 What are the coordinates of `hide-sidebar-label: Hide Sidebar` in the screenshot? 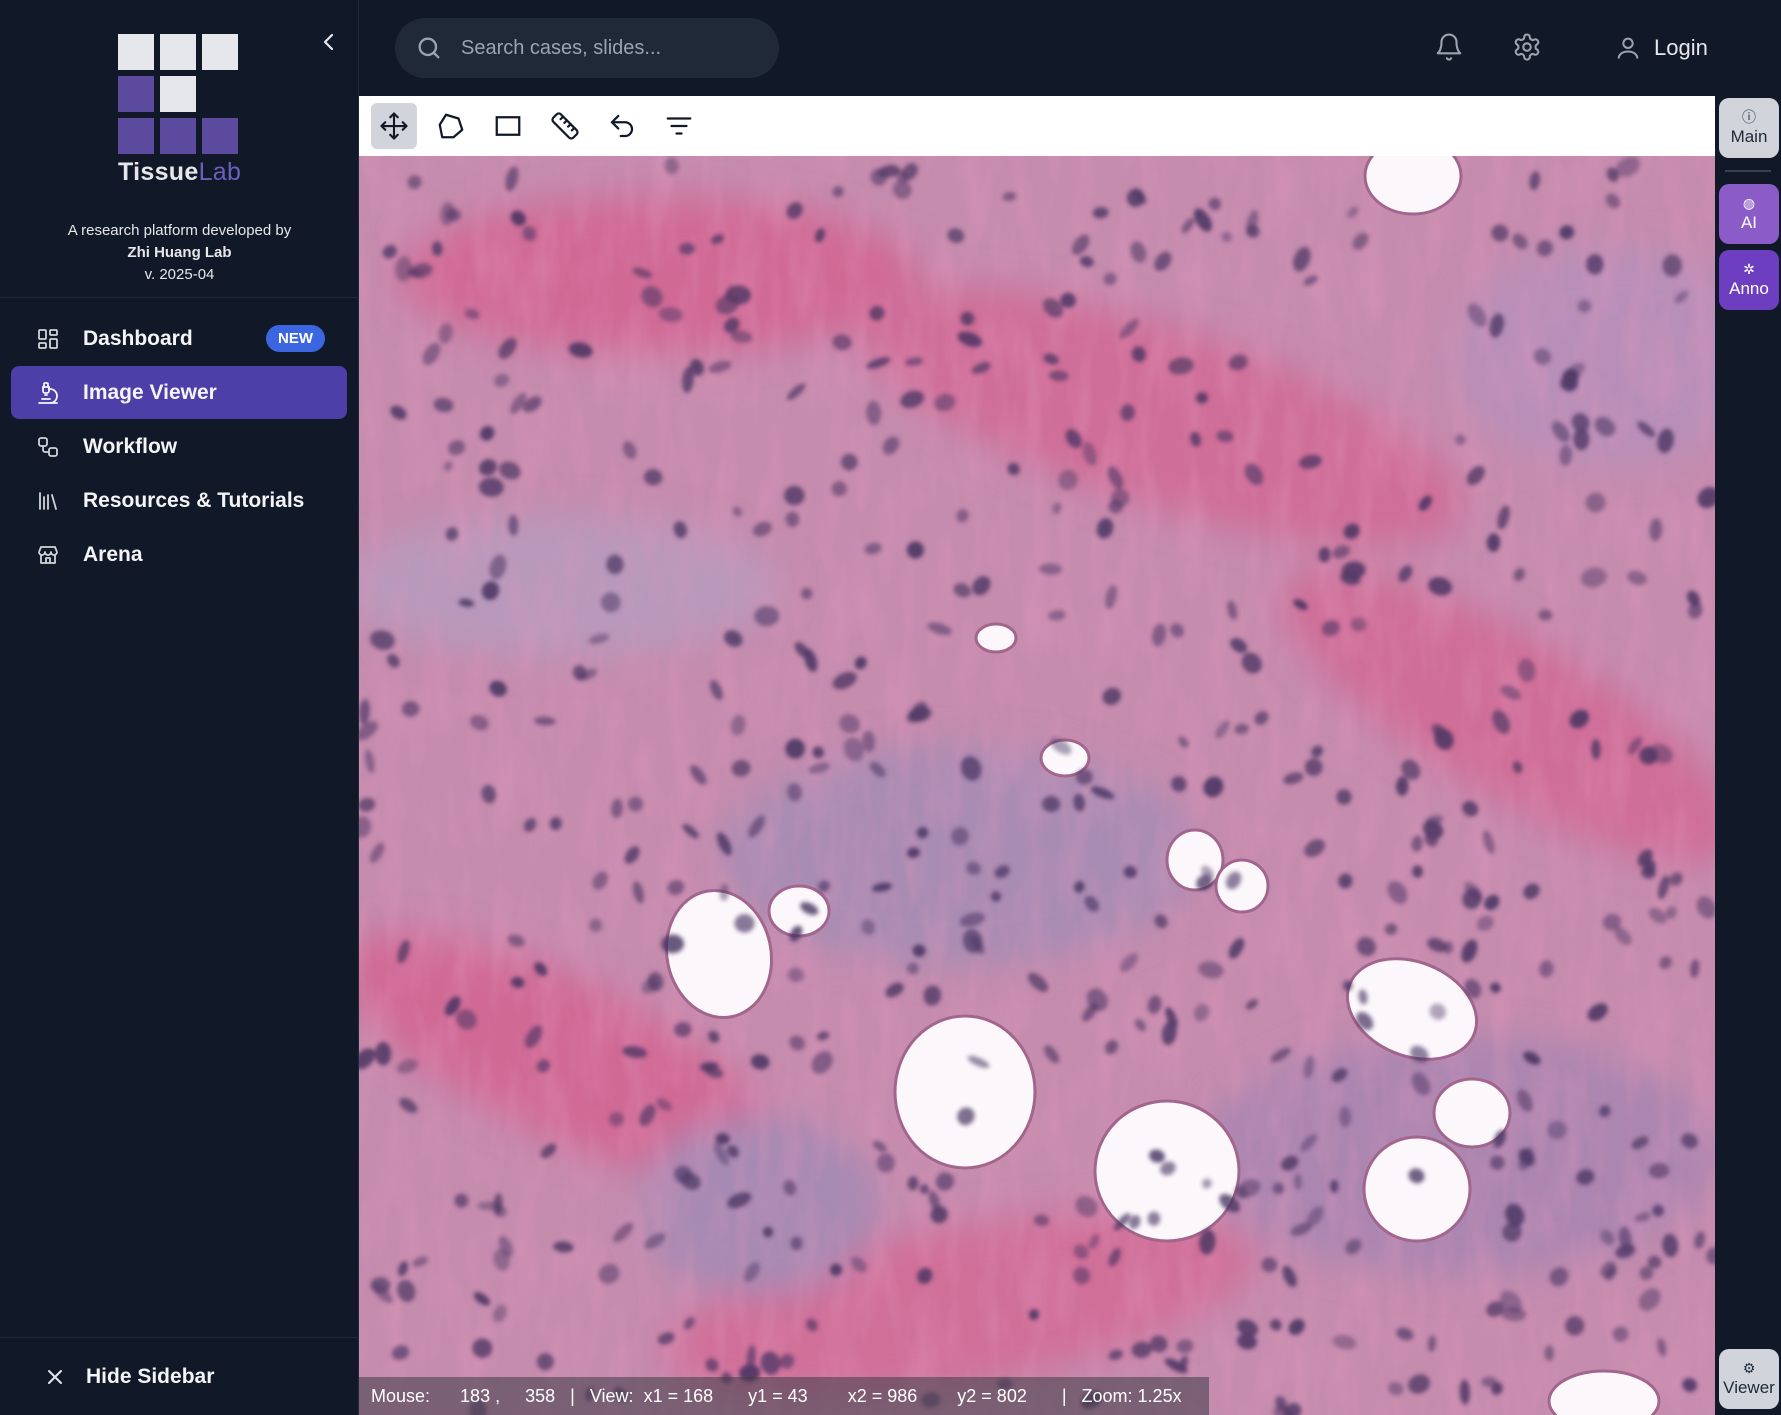 It's located at (150, 1376).